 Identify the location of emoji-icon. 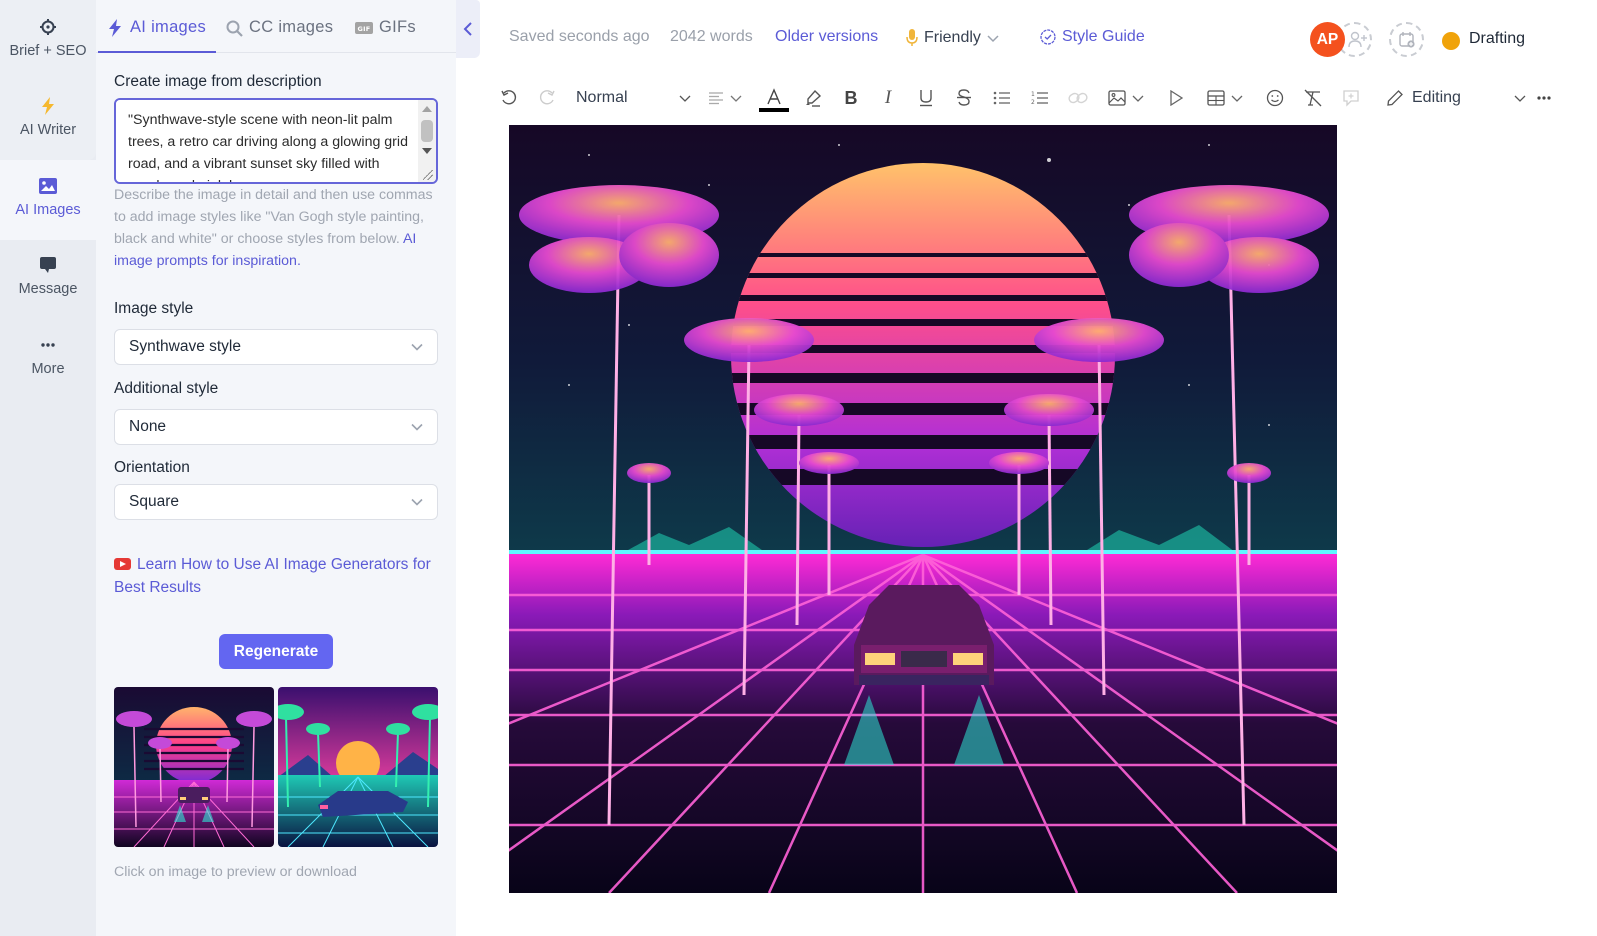
(1275, 98).